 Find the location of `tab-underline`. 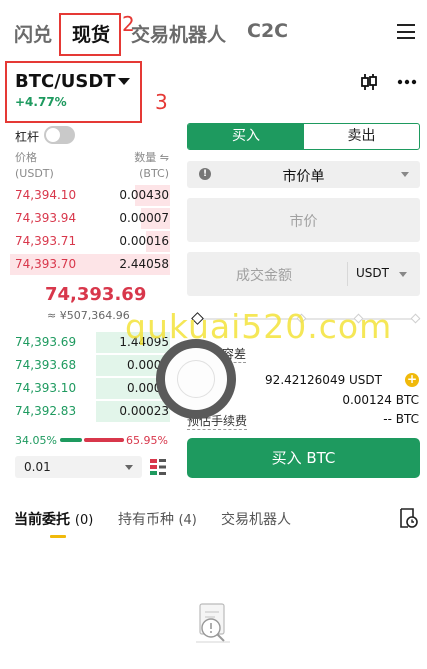

tab-underline is located at coordinates (58, 536).